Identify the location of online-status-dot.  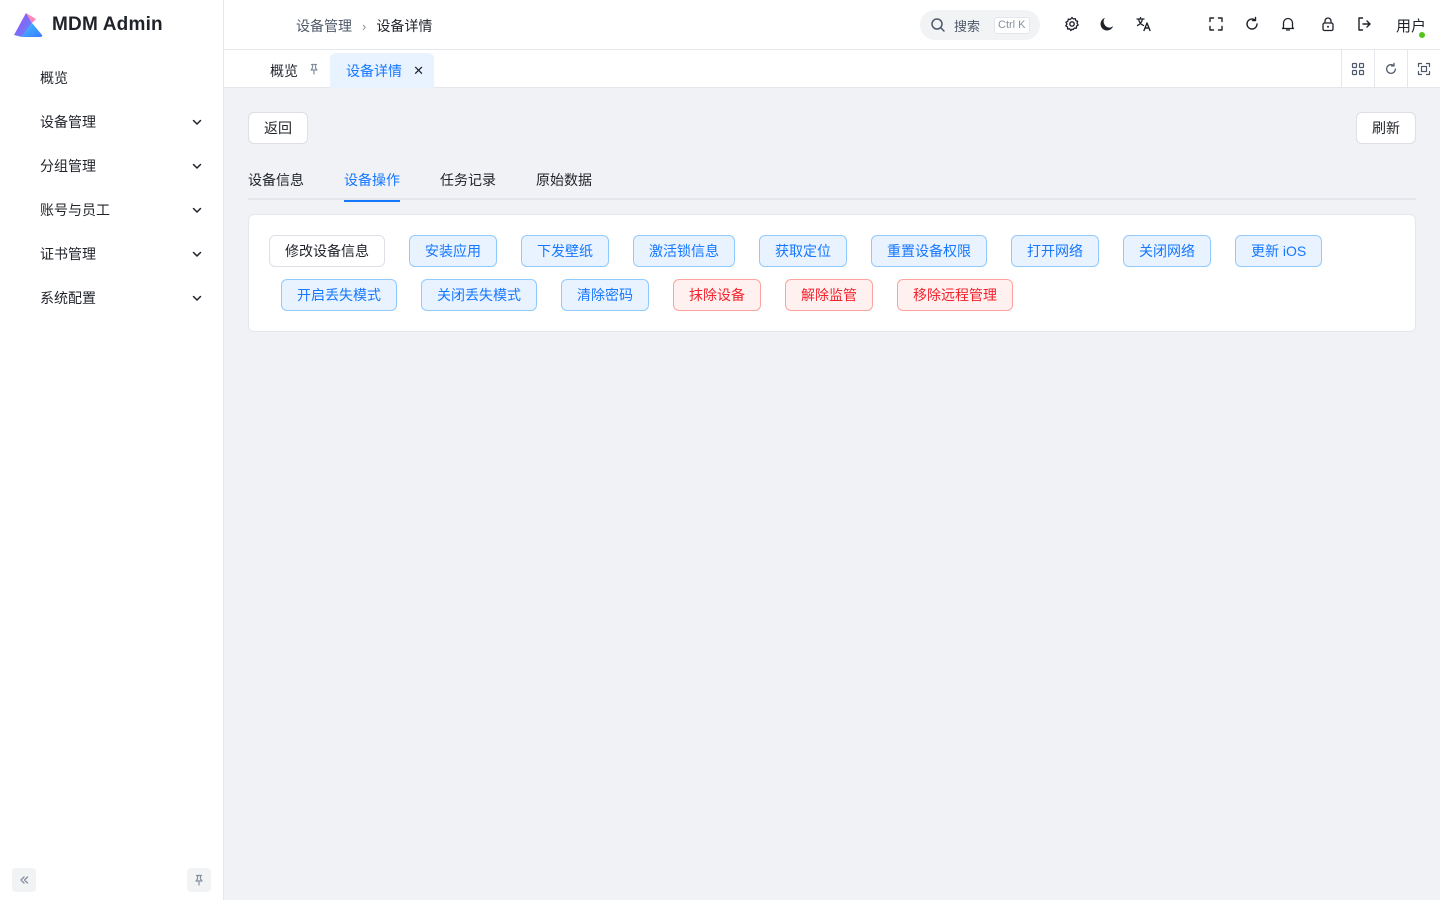
(1422, 35).